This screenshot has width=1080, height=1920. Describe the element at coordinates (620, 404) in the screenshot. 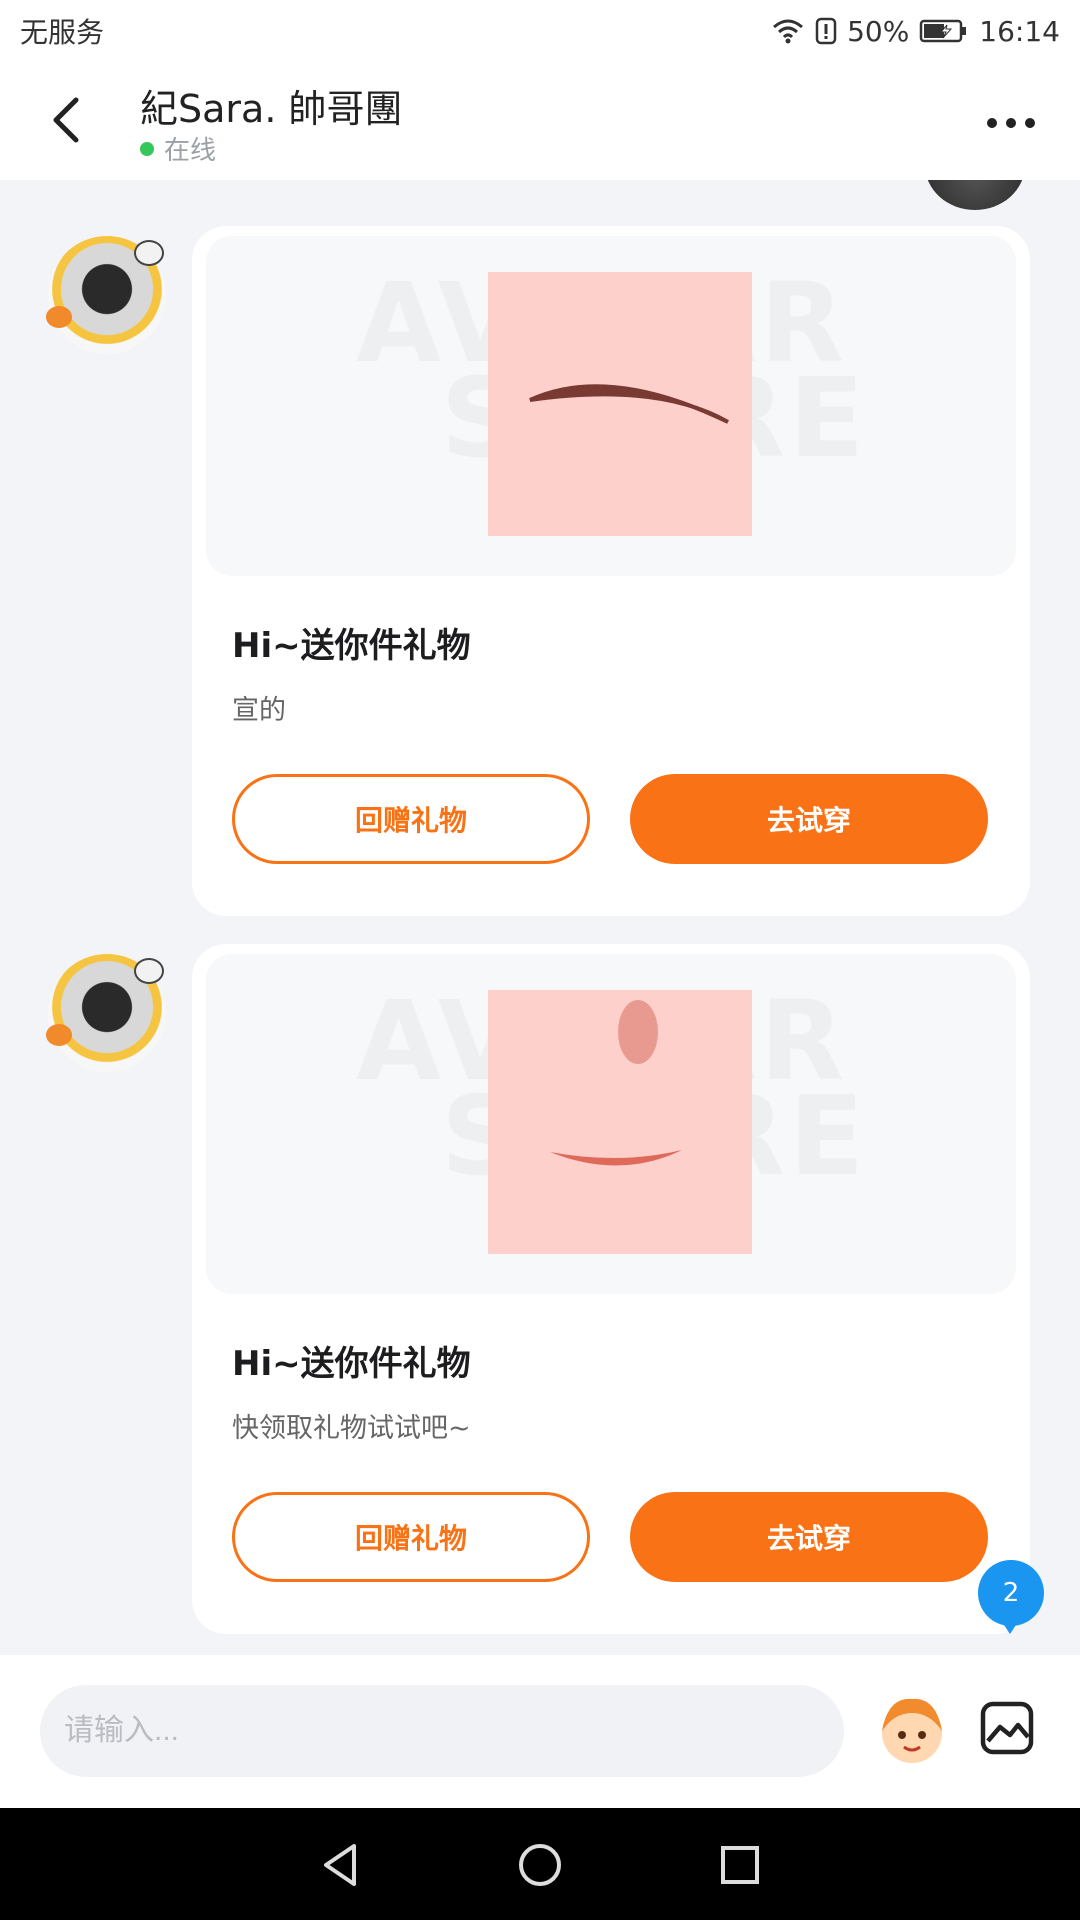

I see `eyebrow-preview-image` at that location.